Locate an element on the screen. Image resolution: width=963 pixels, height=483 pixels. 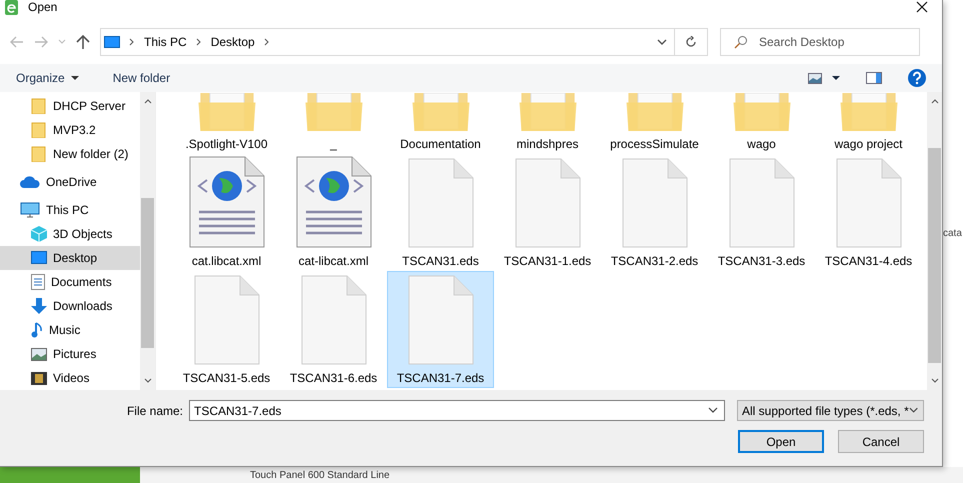
file-item: TSCAN31-1.eds is located at coordinates (547, 212).